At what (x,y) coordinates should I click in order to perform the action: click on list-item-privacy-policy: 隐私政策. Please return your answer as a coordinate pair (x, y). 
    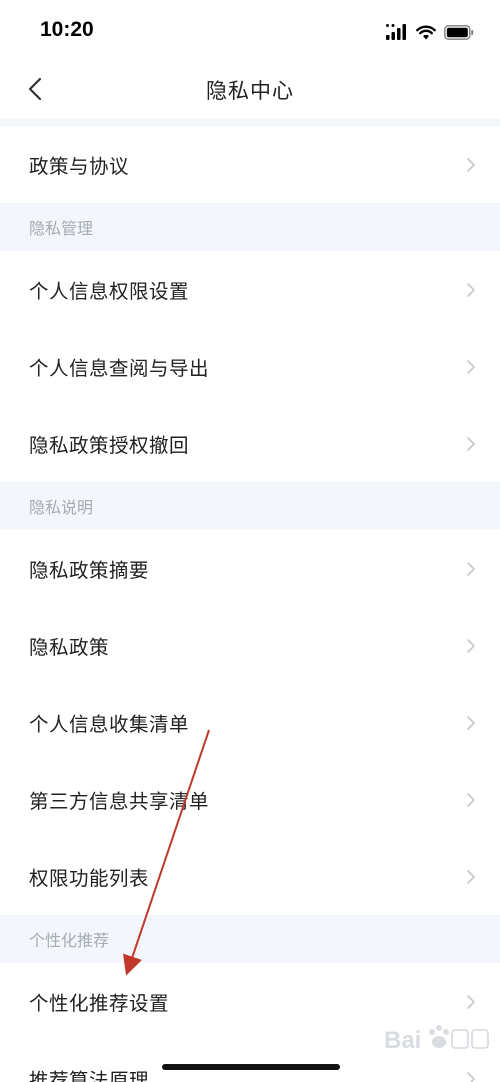
    Looking at the image, I should click on (250, 645).